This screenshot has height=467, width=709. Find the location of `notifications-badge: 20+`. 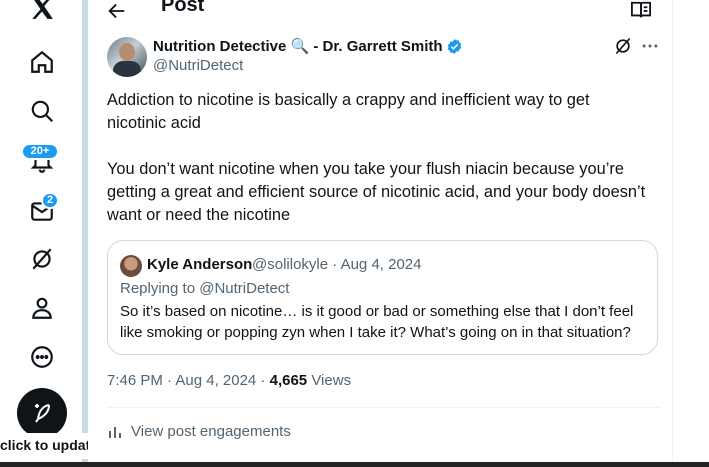

notifications-badge: 20+ is located at coordinates (40, 151).